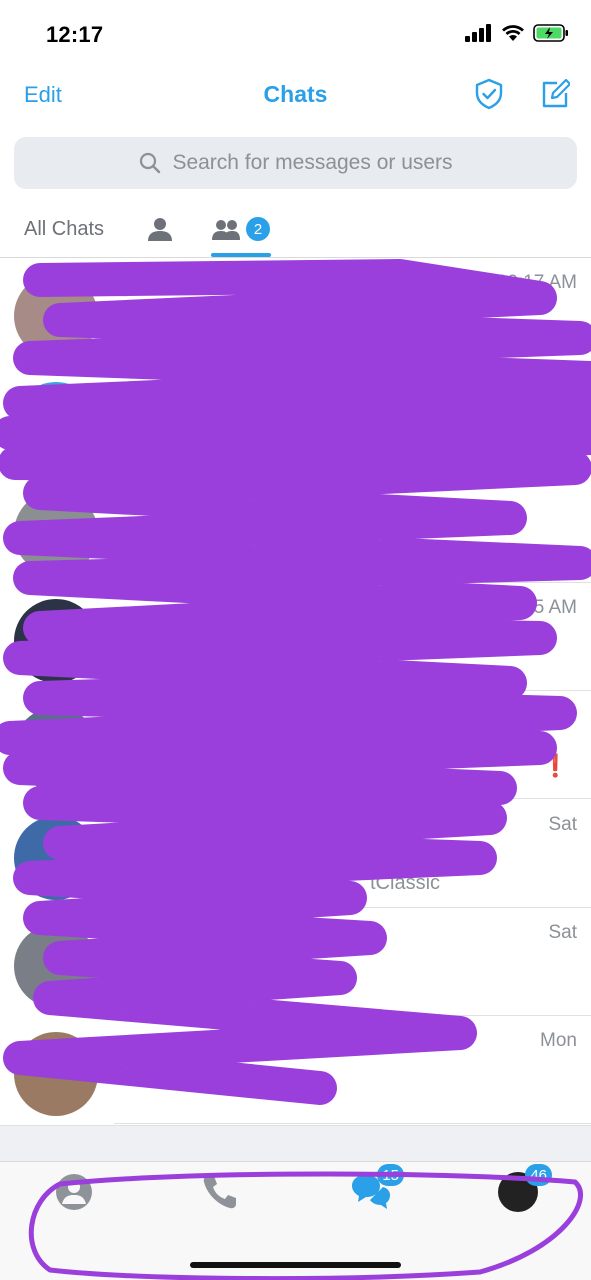 Image resolution: width=591 pixels, height=1280 pixels. What do you see at coordinates (295, 1265) in the screenshot?
I see `home-indicator` at bounding box center [295, 1265].